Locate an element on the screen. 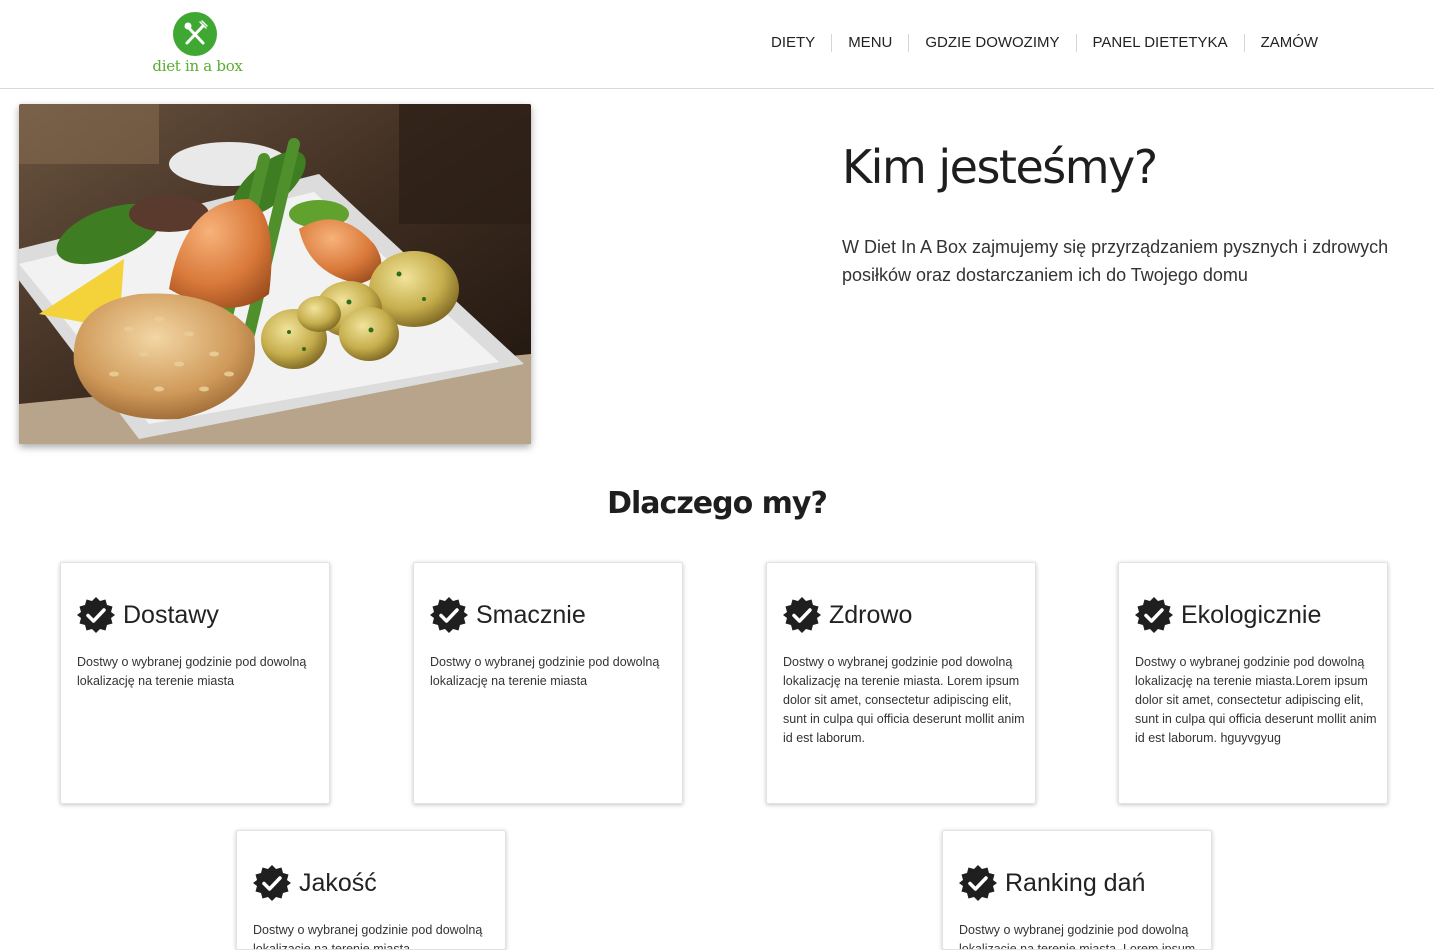 This screenshot has width=1434, height=950. nav-item-gdzie-dowozimy: GDZIE DOWOZIMY is located at coordinates (991, 43).